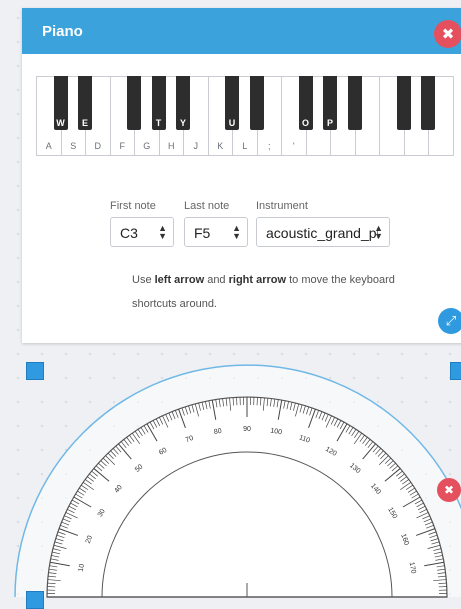  What do you see at coordinates (35, 371) in the screenshot?
I see `resize-handle-top-left` at bounding box center [35, 371].